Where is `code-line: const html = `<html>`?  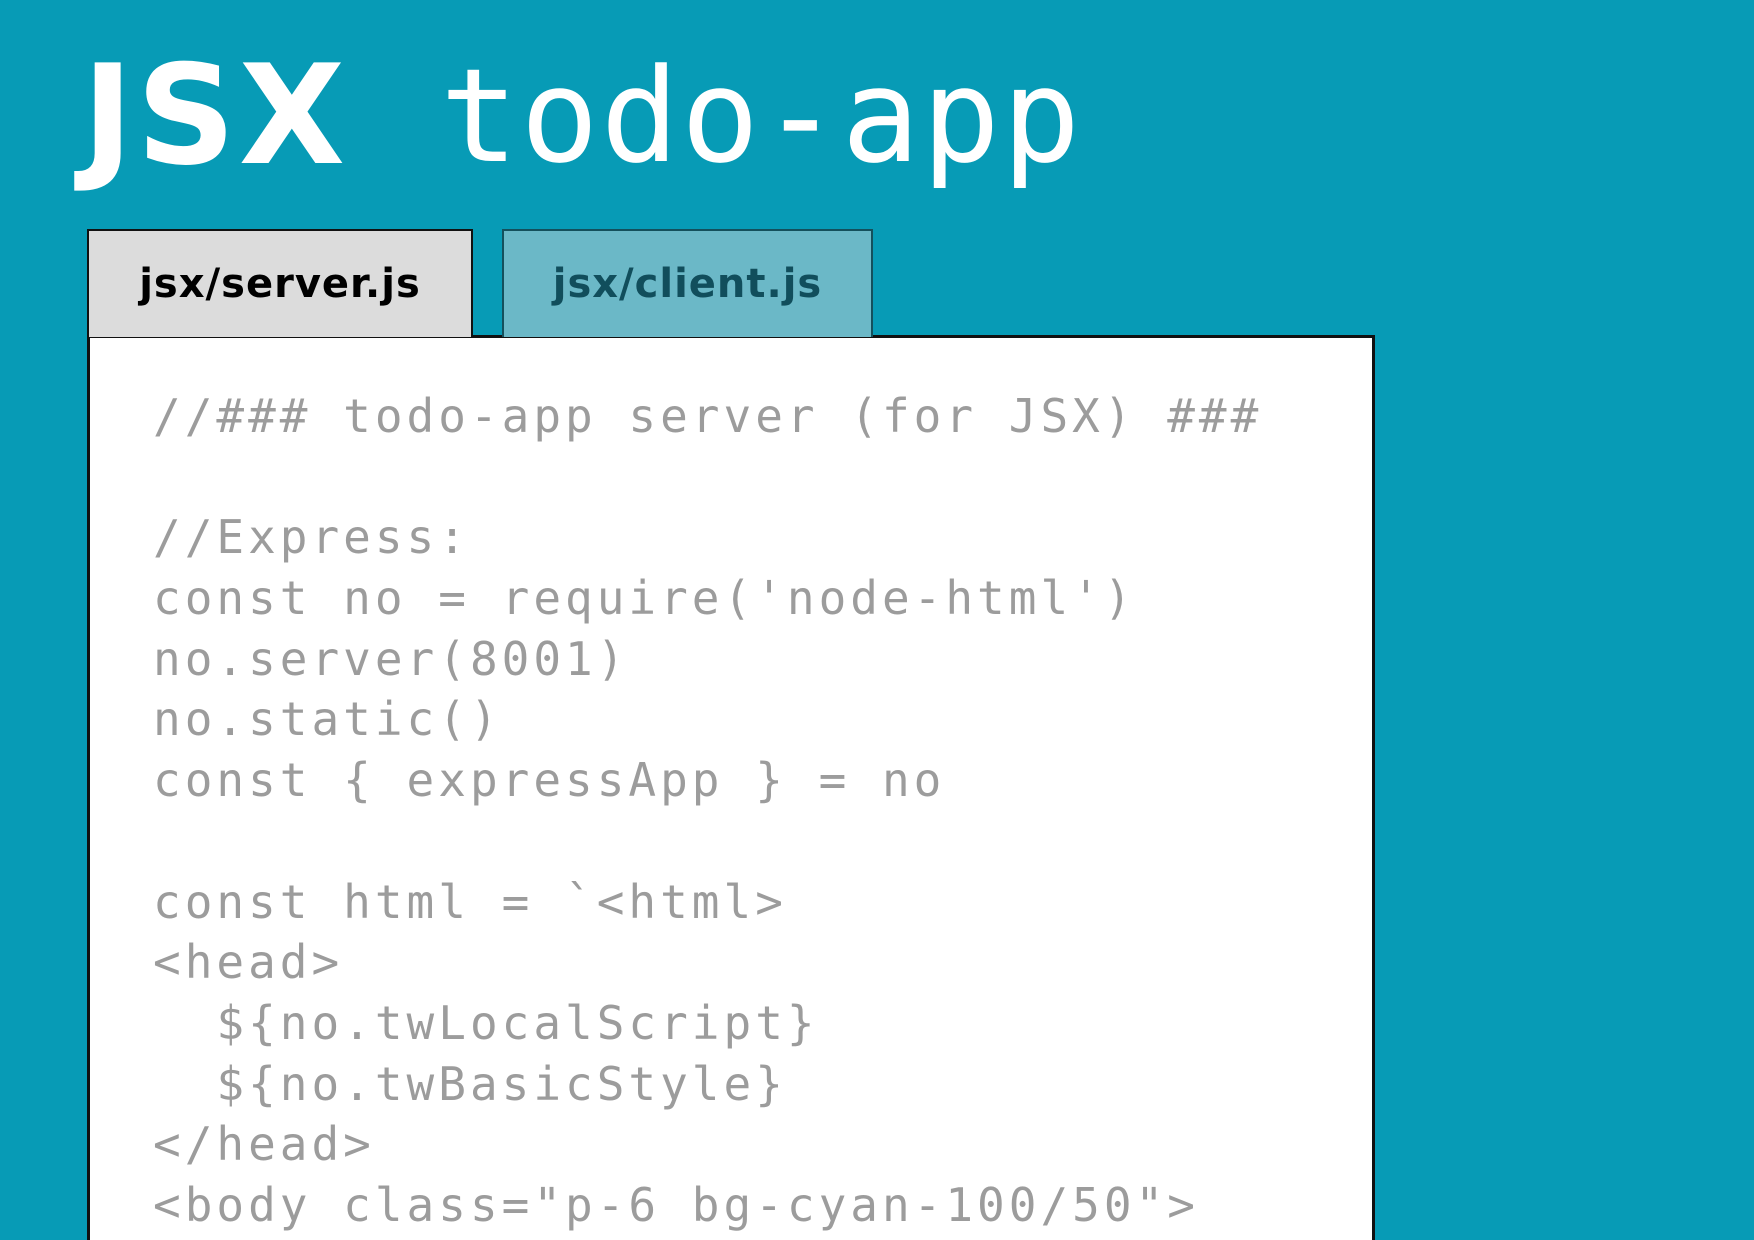 code-line: const html = `<html> is located at coordinates (470, 901).